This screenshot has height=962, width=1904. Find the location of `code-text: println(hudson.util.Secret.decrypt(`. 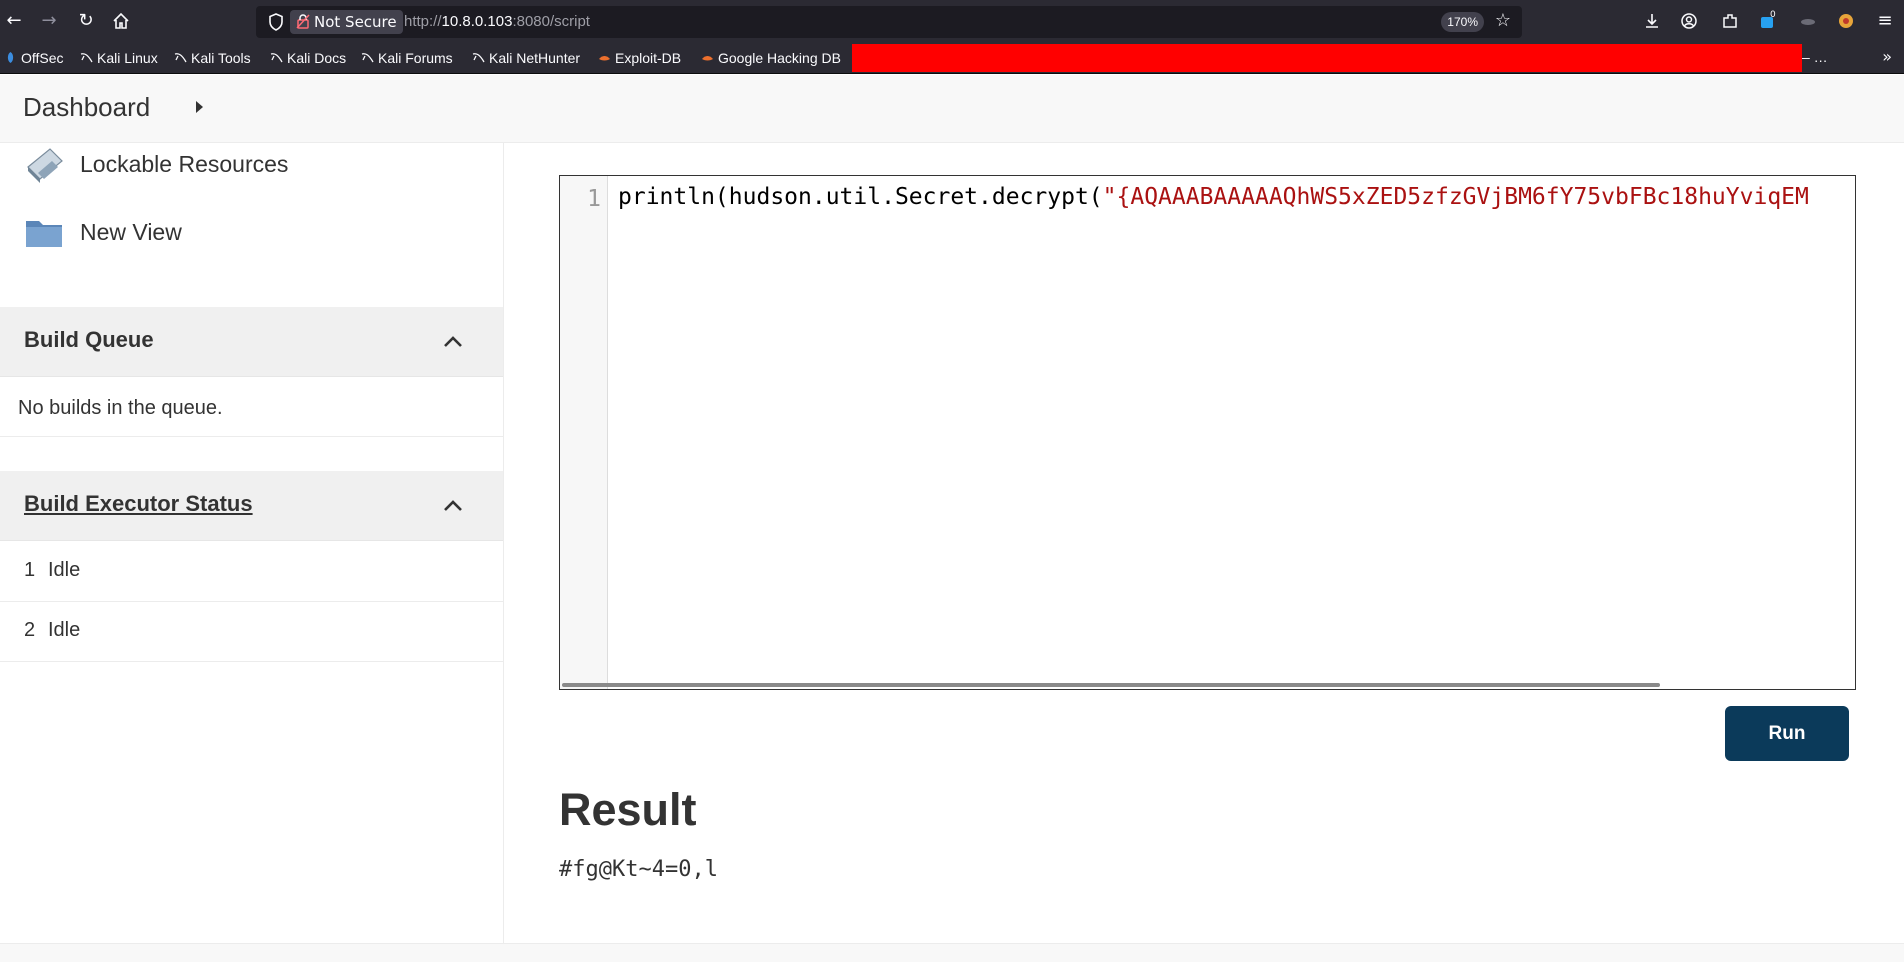

code-text: println(hudson.util.Secret.decrypt( is located at coordinates (860, 197).